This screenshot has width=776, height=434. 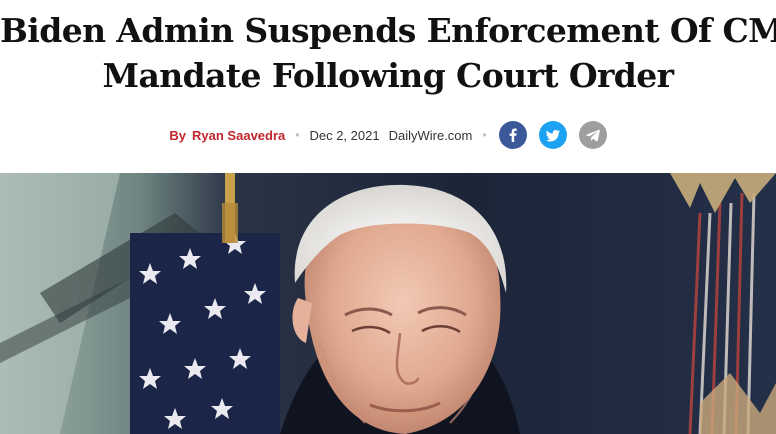 I want to click on social-share-buttons, so click(x=552, y=135).